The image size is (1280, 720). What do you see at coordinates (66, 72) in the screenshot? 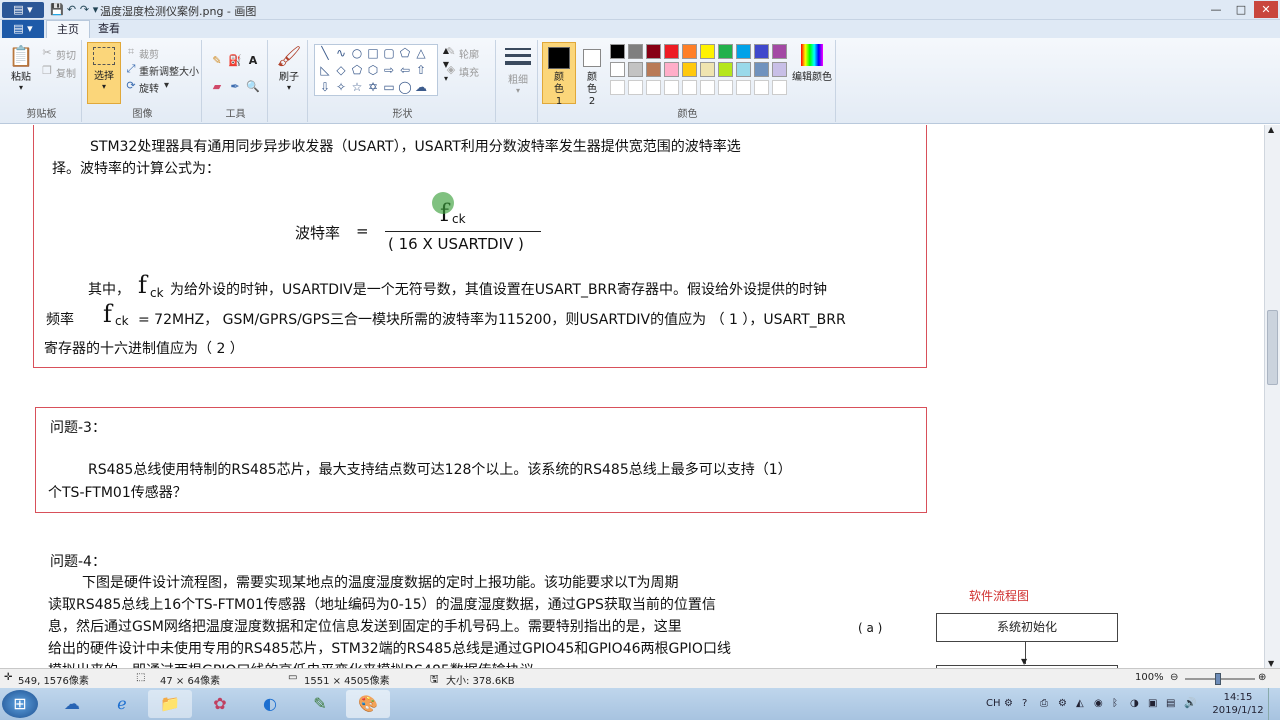
I see `copy-button: 复制` at bounding box center [66, 72].